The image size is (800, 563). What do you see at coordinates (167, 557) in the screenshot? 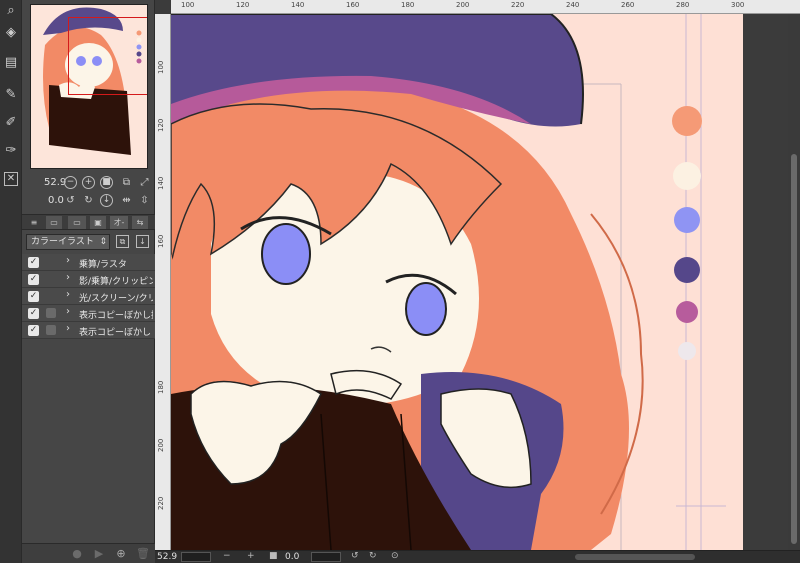
I see `status-zoom-value: 52.9` at bounding box center [167, 557].